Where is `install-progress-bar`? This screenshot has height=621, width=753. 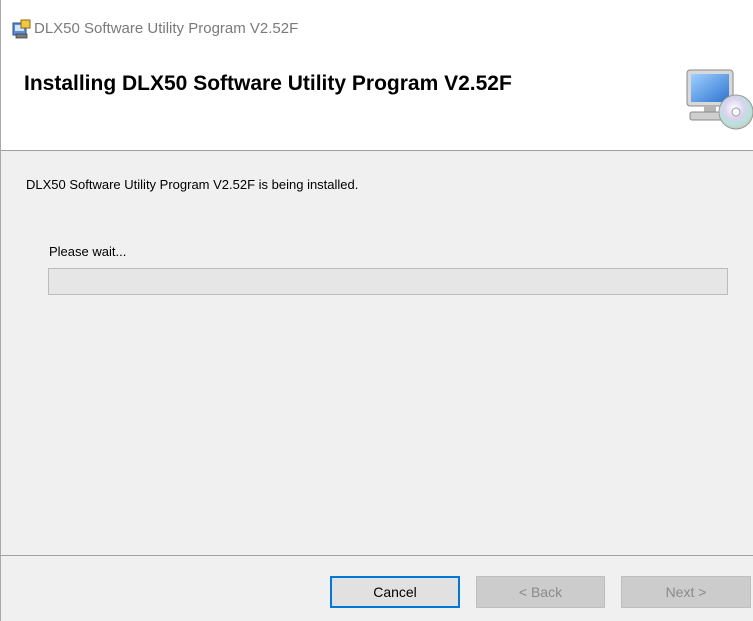
install-progress-bar is located at coordinates (388, 281).